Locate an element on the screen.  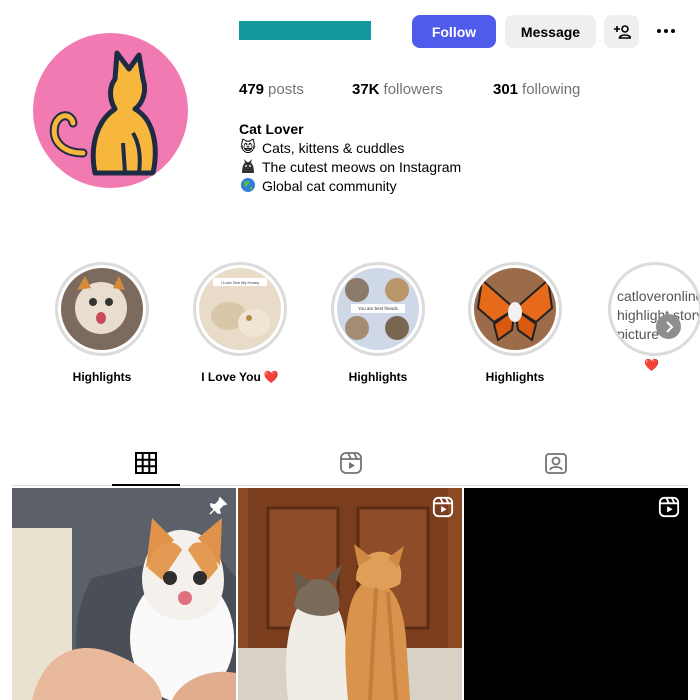
posts-count: 479 posts is located at coordinates (271, 89).